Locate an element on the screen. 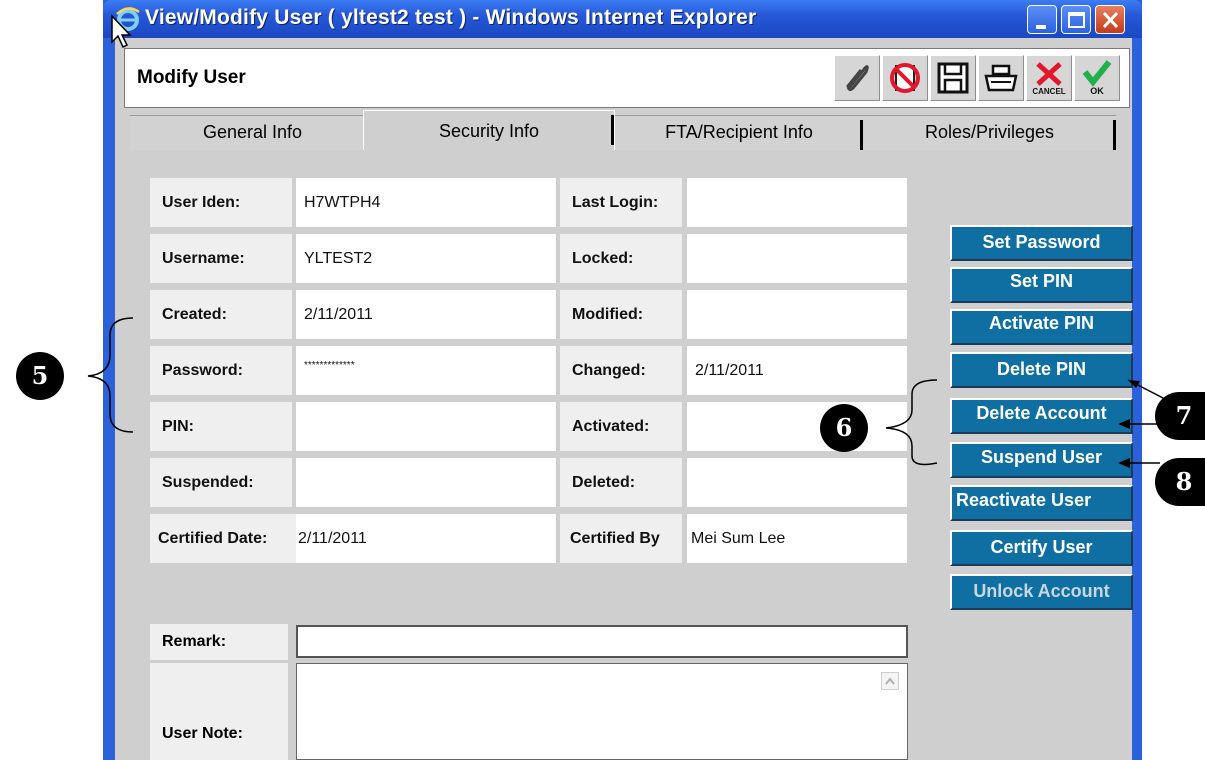 The image size is (1205, 760). pin-label: PIN: is located at coordinates (221, 426).